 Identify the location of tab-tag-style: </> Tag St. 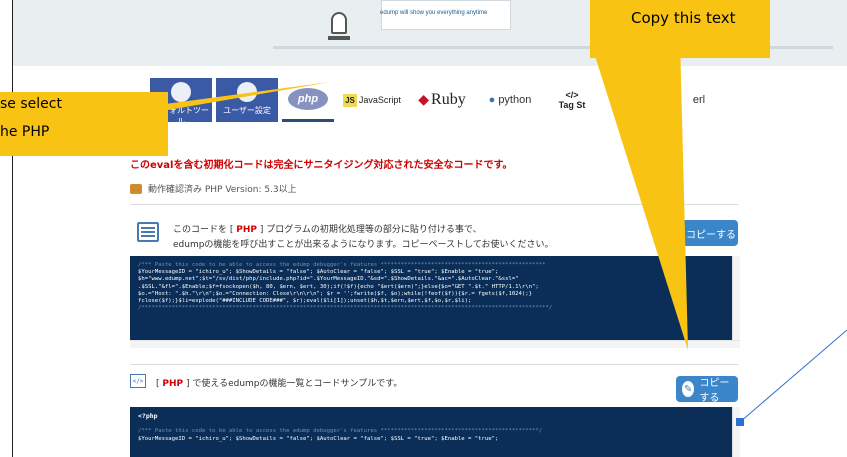
(572, 100).